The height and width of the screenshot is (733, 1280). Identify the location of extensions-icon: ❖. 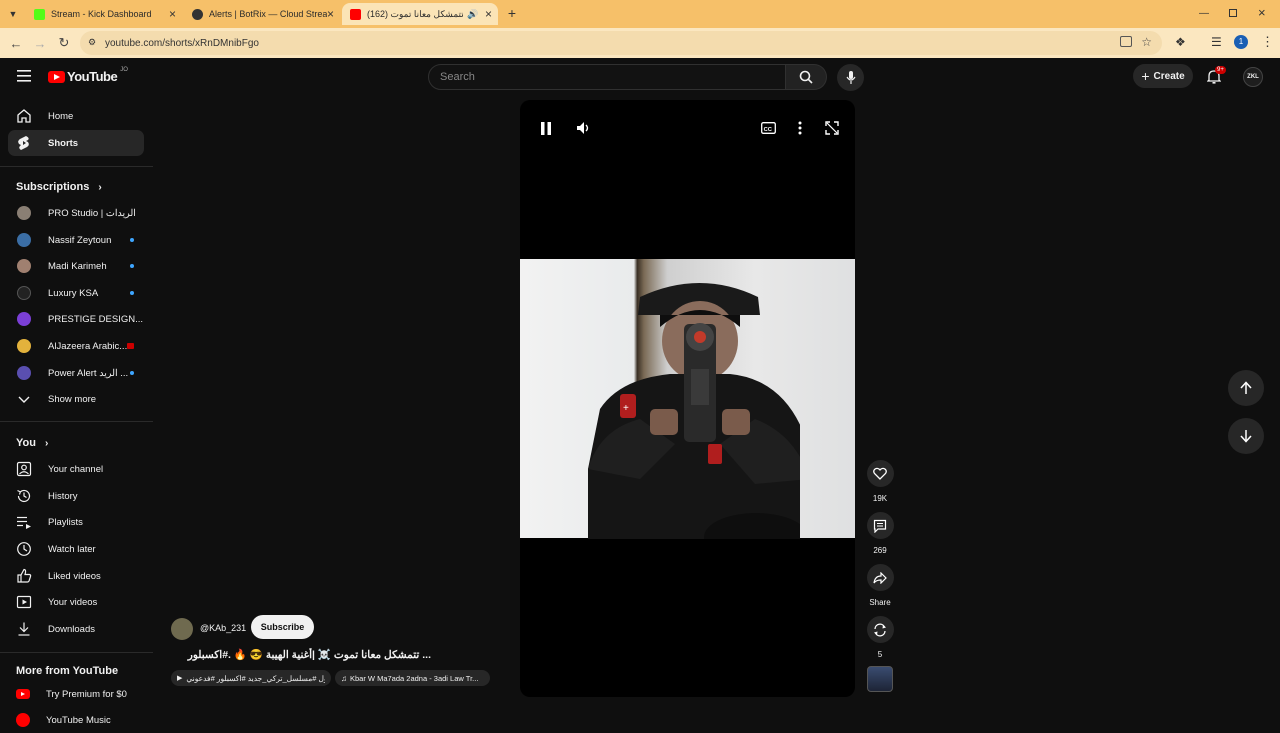
(1180, 42).